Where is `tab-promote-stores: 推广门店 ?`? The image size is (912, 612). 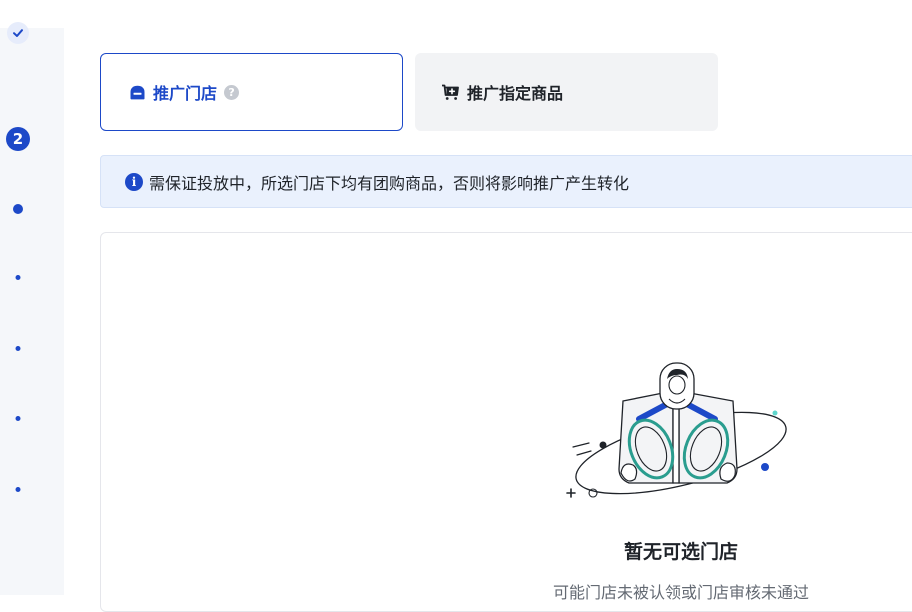 tab-promote-stores: 推广门店 ? is located at coordinates (251, 92).